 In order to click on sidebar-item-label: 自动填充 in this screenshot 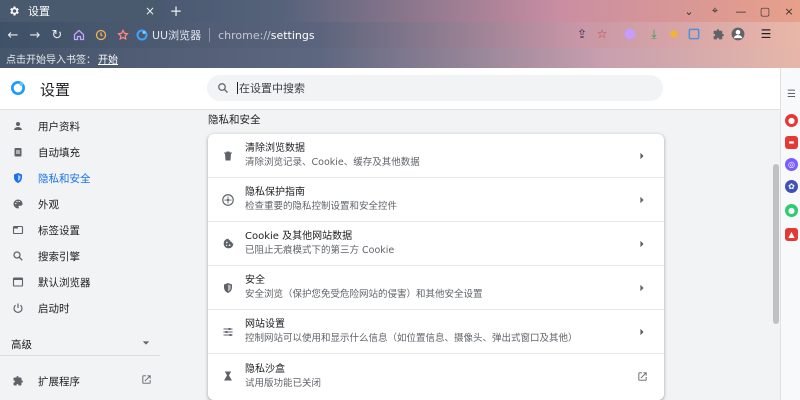, I will do `click(59, 152)`.